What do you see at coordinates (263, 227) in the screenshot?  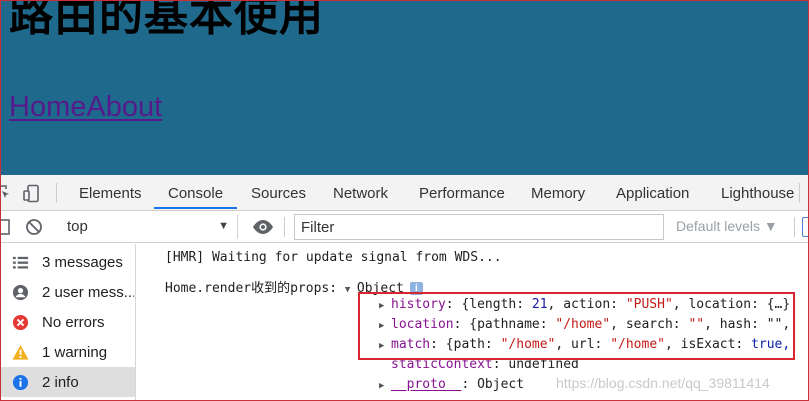 I see `live-expression-eye-icon` at bounding box center [263, 227].